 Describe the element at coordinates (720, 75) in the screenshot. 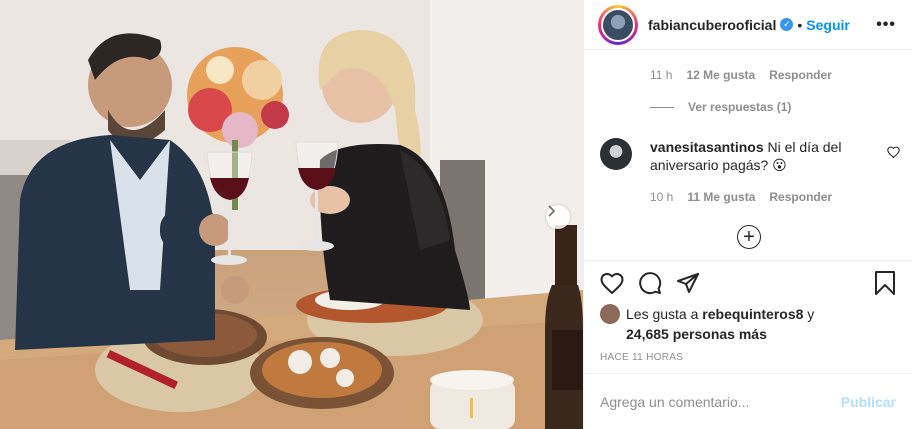

I see `comment-likes: 12 Me gusta` at that location.